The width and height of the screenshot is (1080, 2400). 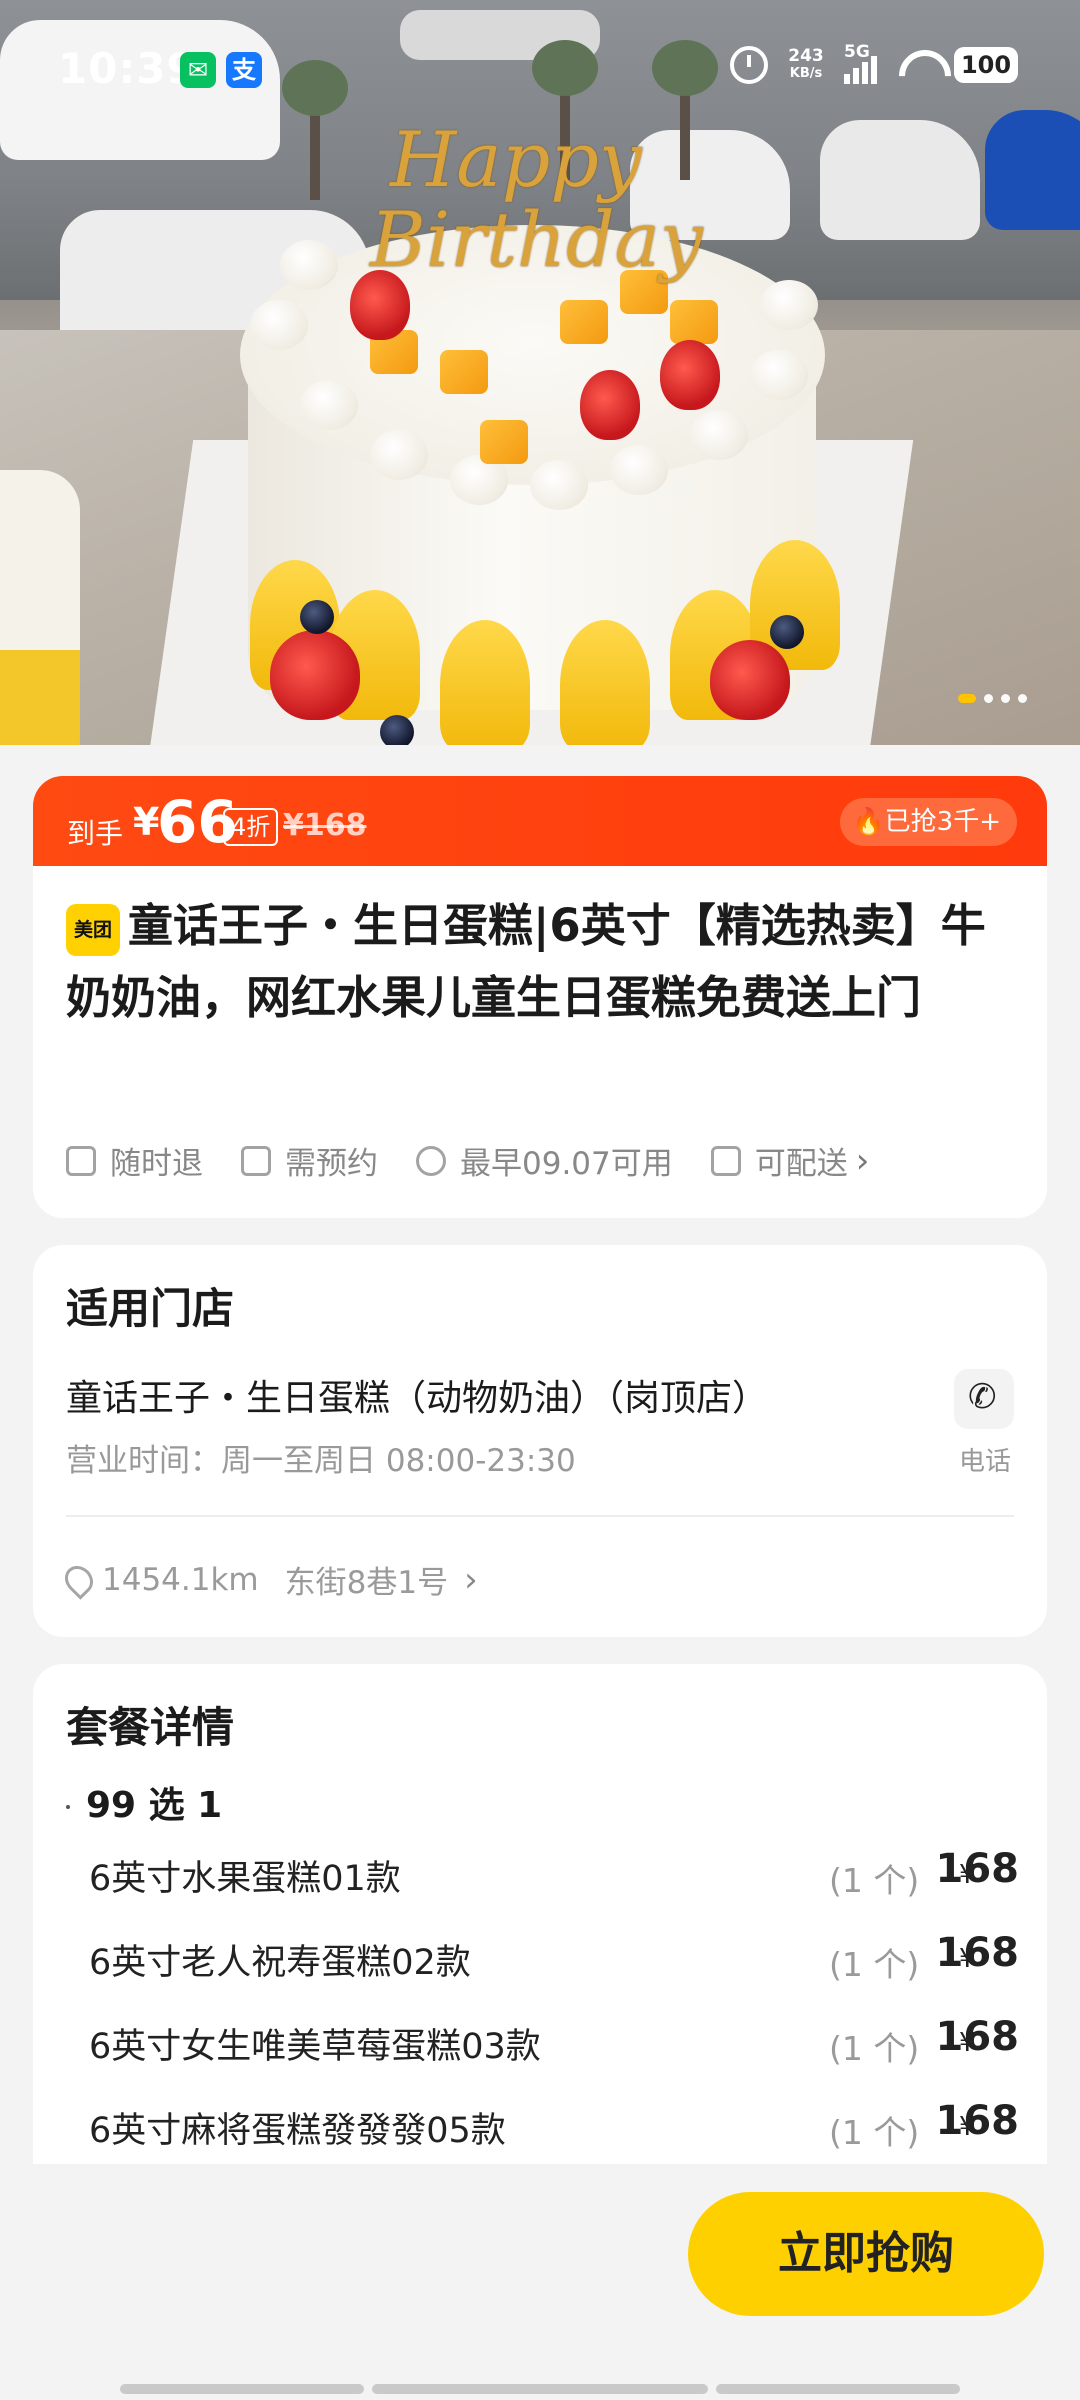 I want to click on side-cake, so click(x=40, y=607).